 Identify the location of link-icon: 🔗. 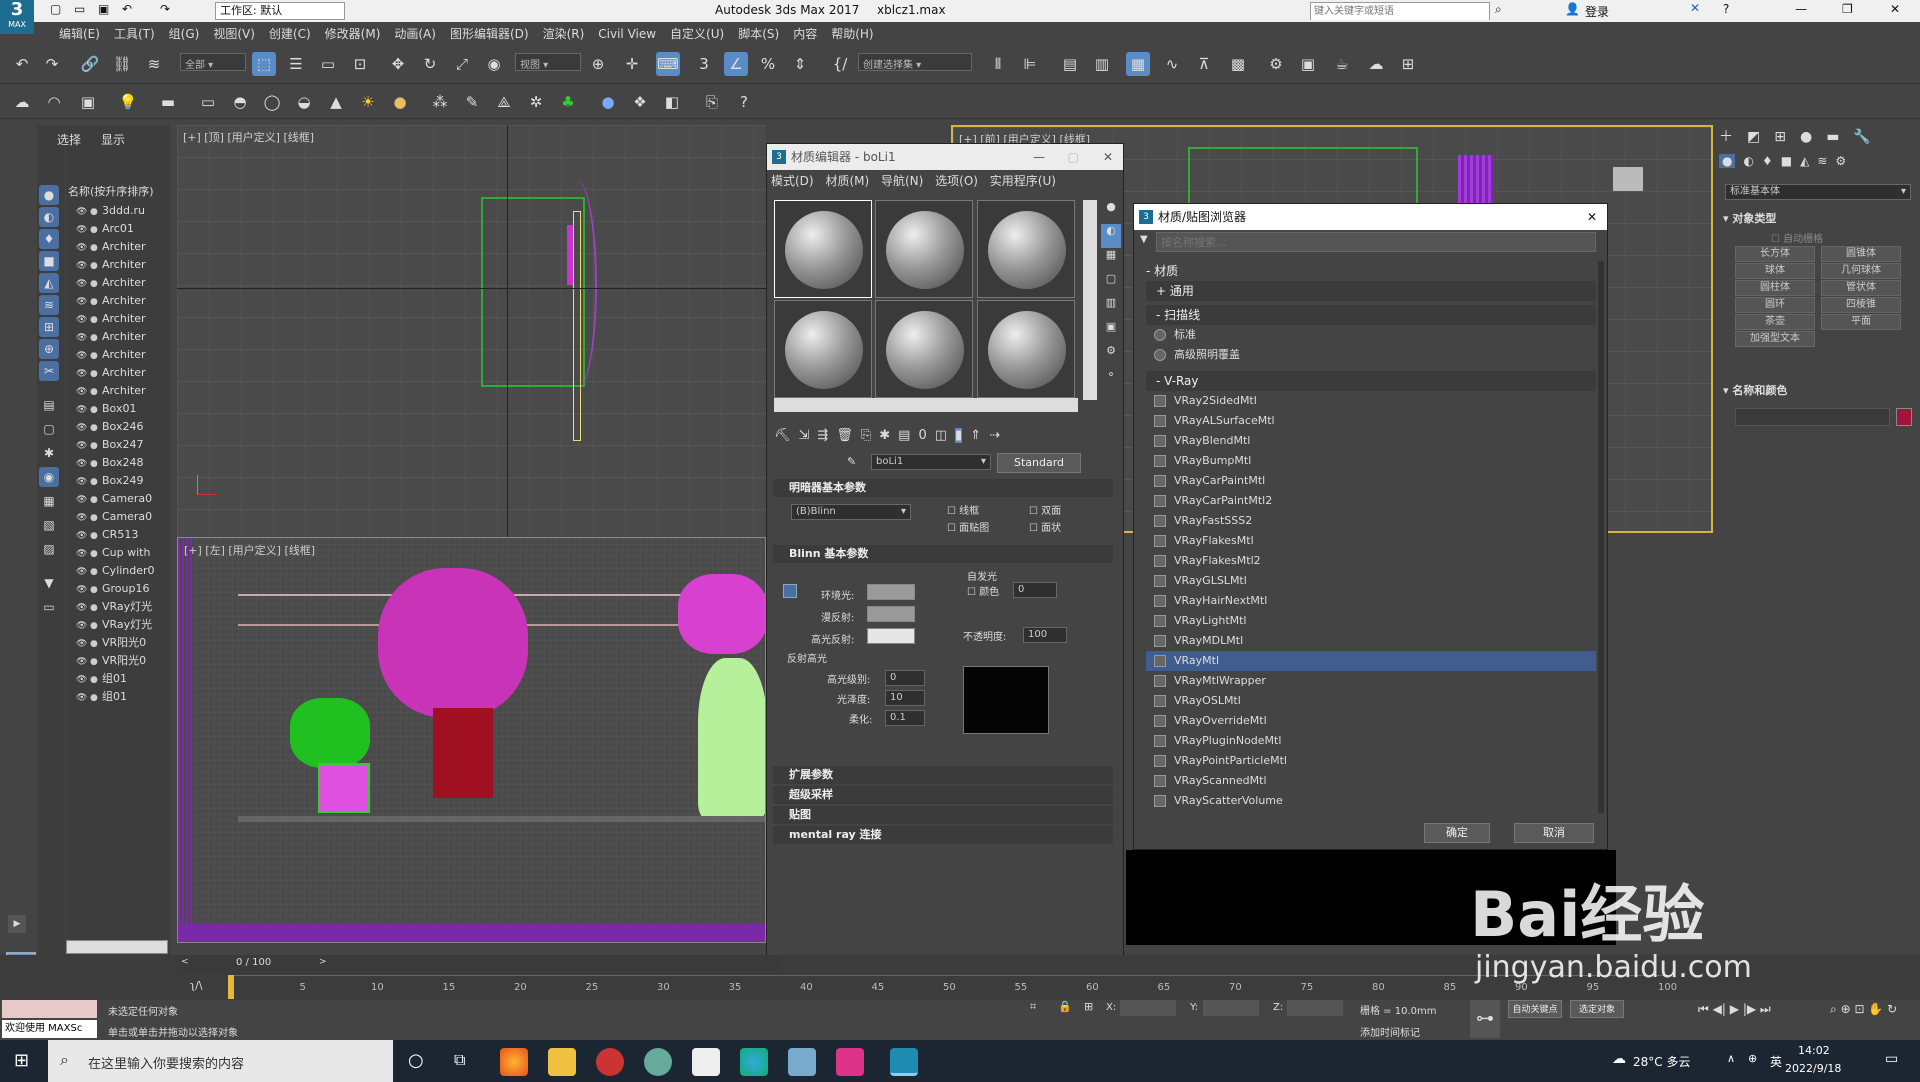
(90, 64).